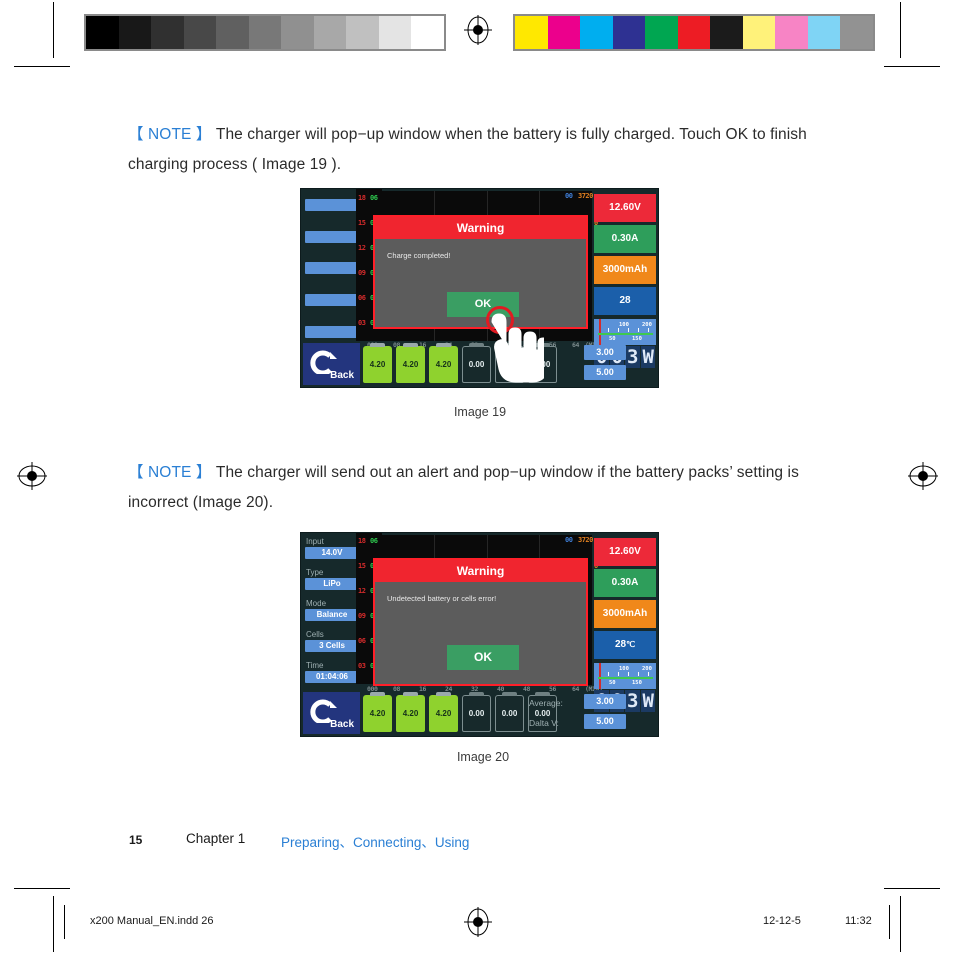 Image resolution: width=954 pixels, height=954 pixels. Describe the element at coordinates (152, 921) in the screenshot. I see `printer-filename: x200 Manual_EN.indd 26` at that location.